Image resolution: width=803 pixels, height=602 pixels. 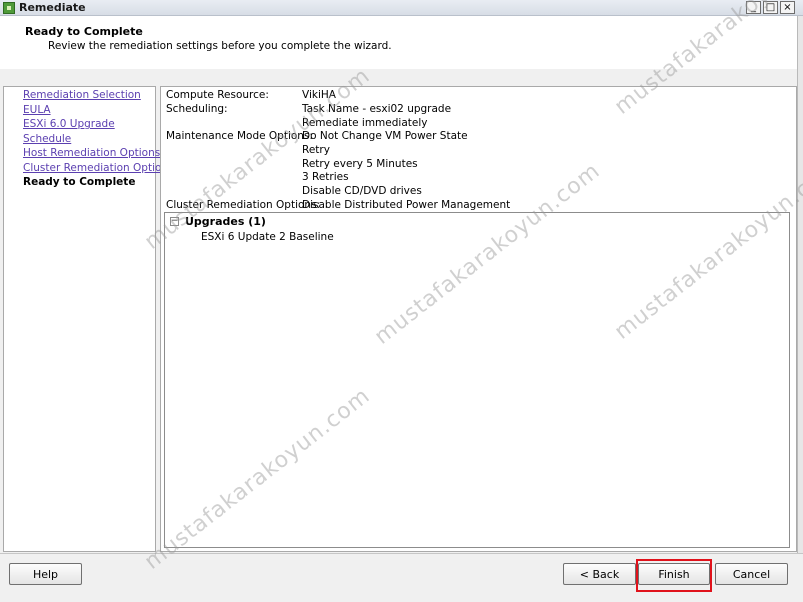 I want to click on nav-step-esxi-upgrade: ESXi 6.0 Upgrade, so click(x=69, y=124).